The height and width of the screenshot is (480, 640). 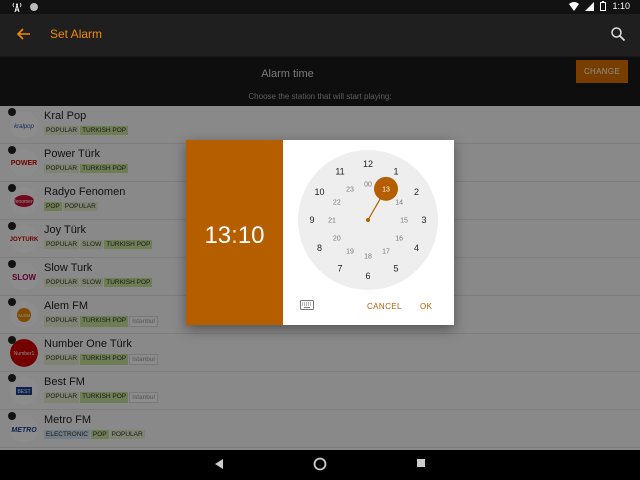 I want to click on clock-hour-outer: 5, so click(x=395, y=269).